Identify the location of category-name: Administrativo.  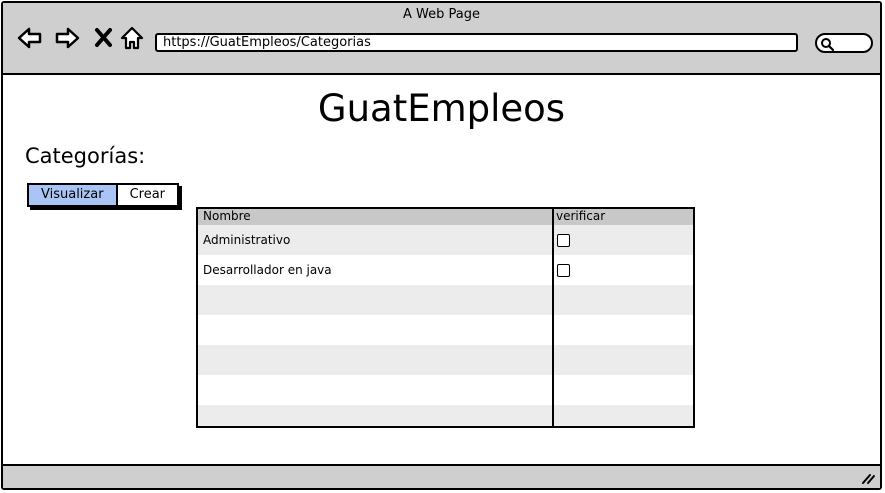
(376, 240).